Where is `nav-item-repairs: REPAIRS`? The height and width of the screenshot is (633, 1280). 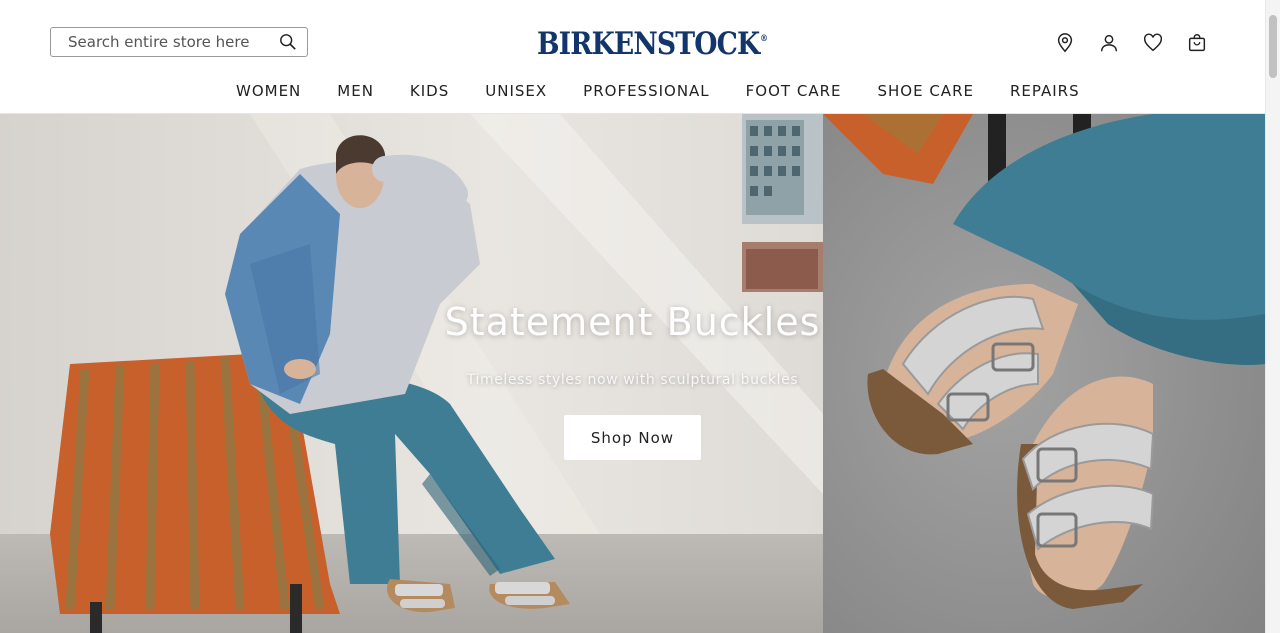 nav-item-repairs: REPAIRS is located at coordinates (1045, 91).